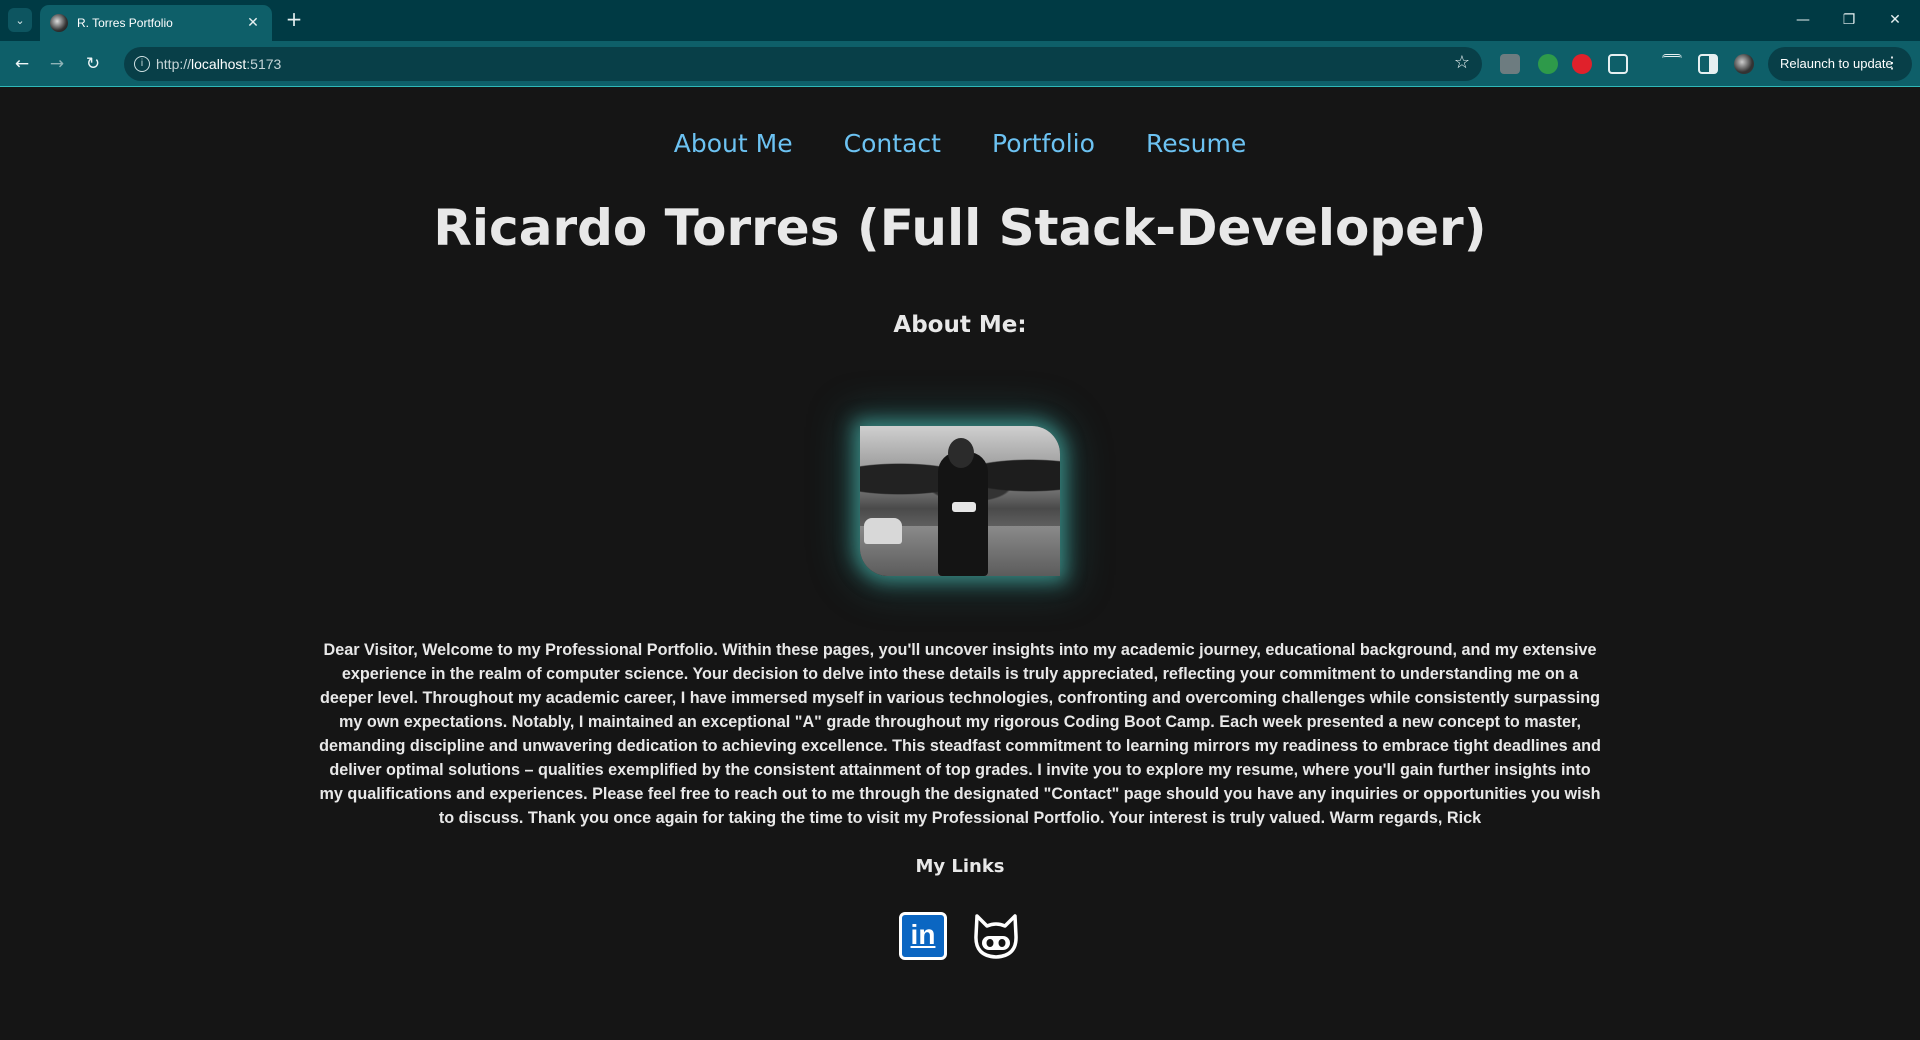 The image size is (1920, 1040). I want to click on site-nav: About Me Contact Portfolio Resume, so click(960, 143).